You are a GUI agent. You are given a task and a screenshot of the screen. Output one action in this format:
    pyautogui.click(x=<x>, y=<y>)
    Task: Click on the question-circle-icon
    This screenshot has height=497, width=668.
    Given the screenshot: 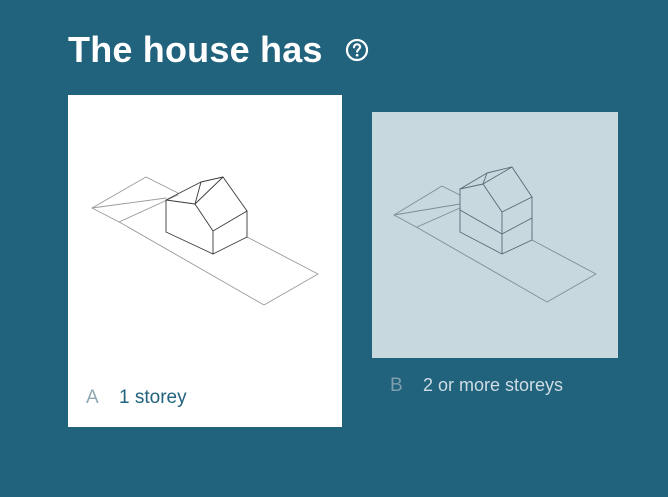 What is the action you would take?
    pyautogui.click(x=357, y=50)
    